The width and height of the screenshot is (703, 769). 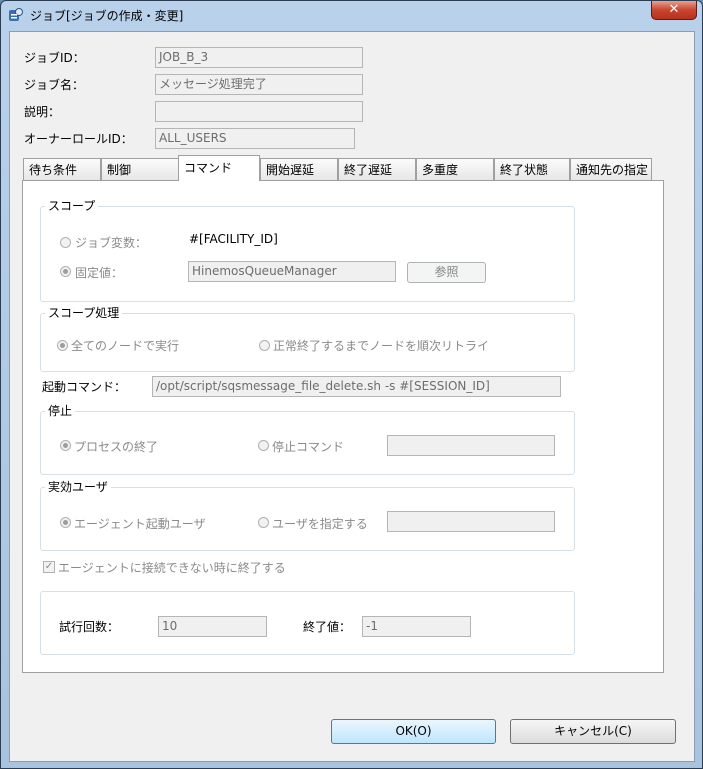 I want to click on all-nodes-label: 全てのノードで実行, so click(x=125, y=346).